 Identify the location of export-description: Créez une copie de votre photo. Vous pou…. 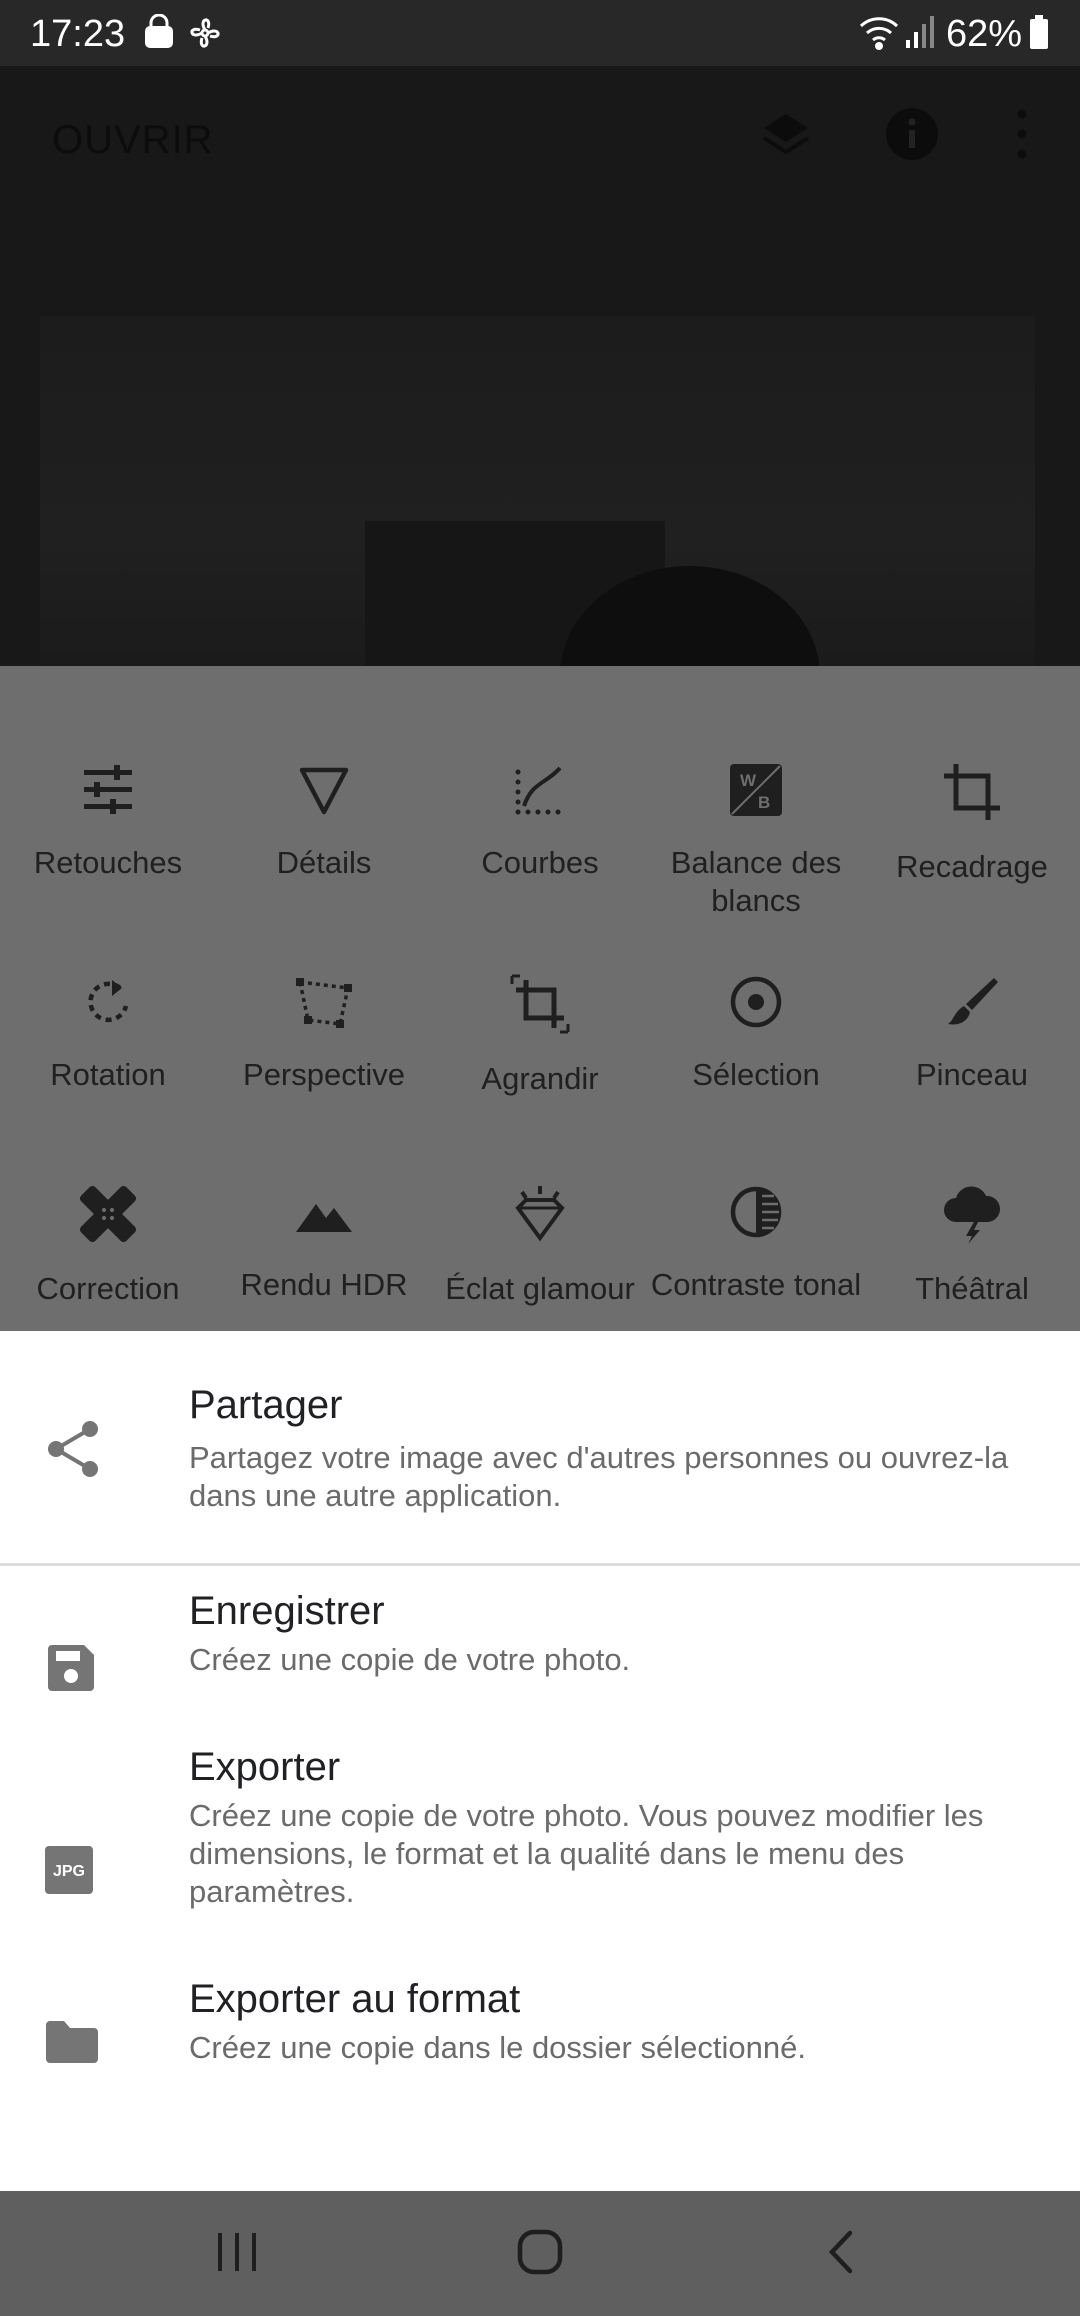
(586, 1853).